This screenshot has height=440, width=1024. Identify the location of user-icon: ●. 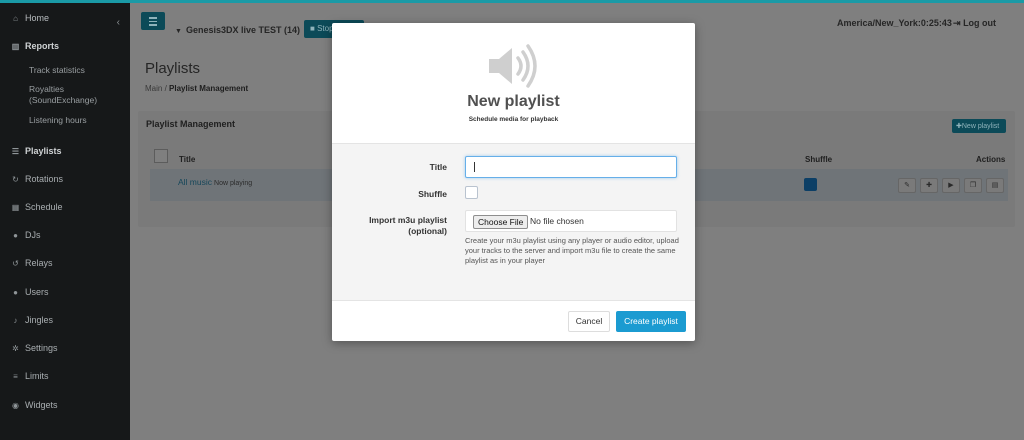
(15, 235).